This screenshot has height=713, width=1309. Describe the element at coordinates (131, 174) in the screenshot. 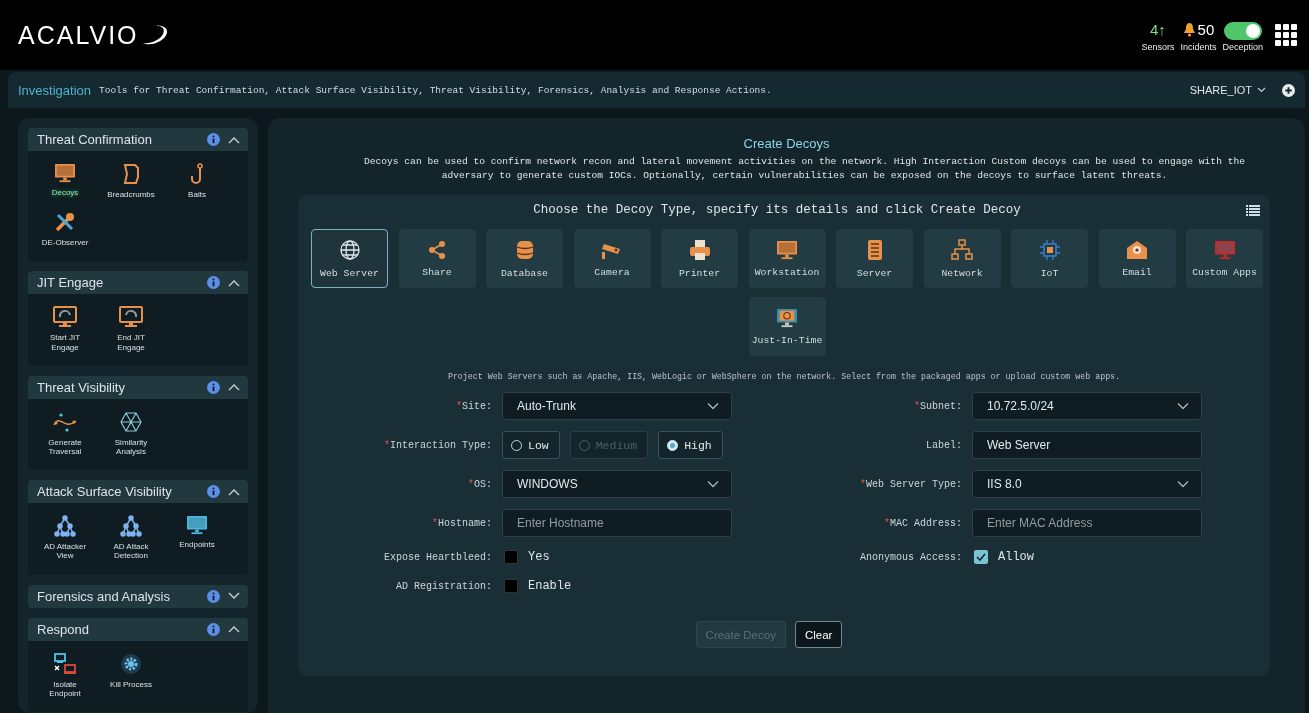

I see `document-icon` at that location.